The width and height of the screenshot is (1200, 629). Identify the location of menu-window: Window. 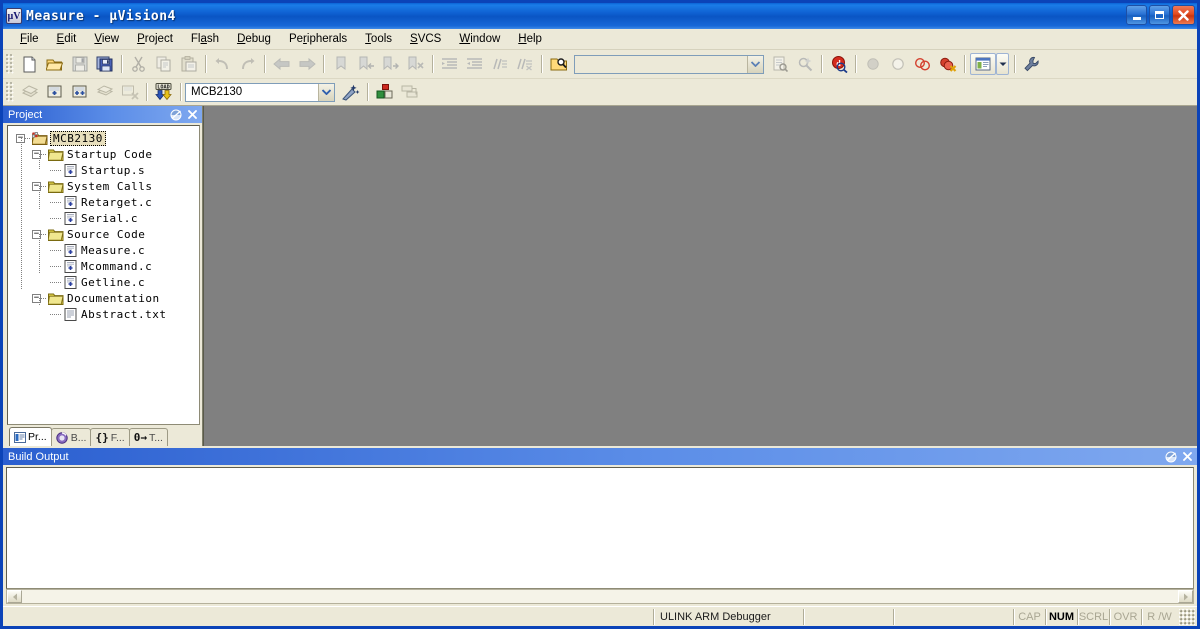
(479, 39).